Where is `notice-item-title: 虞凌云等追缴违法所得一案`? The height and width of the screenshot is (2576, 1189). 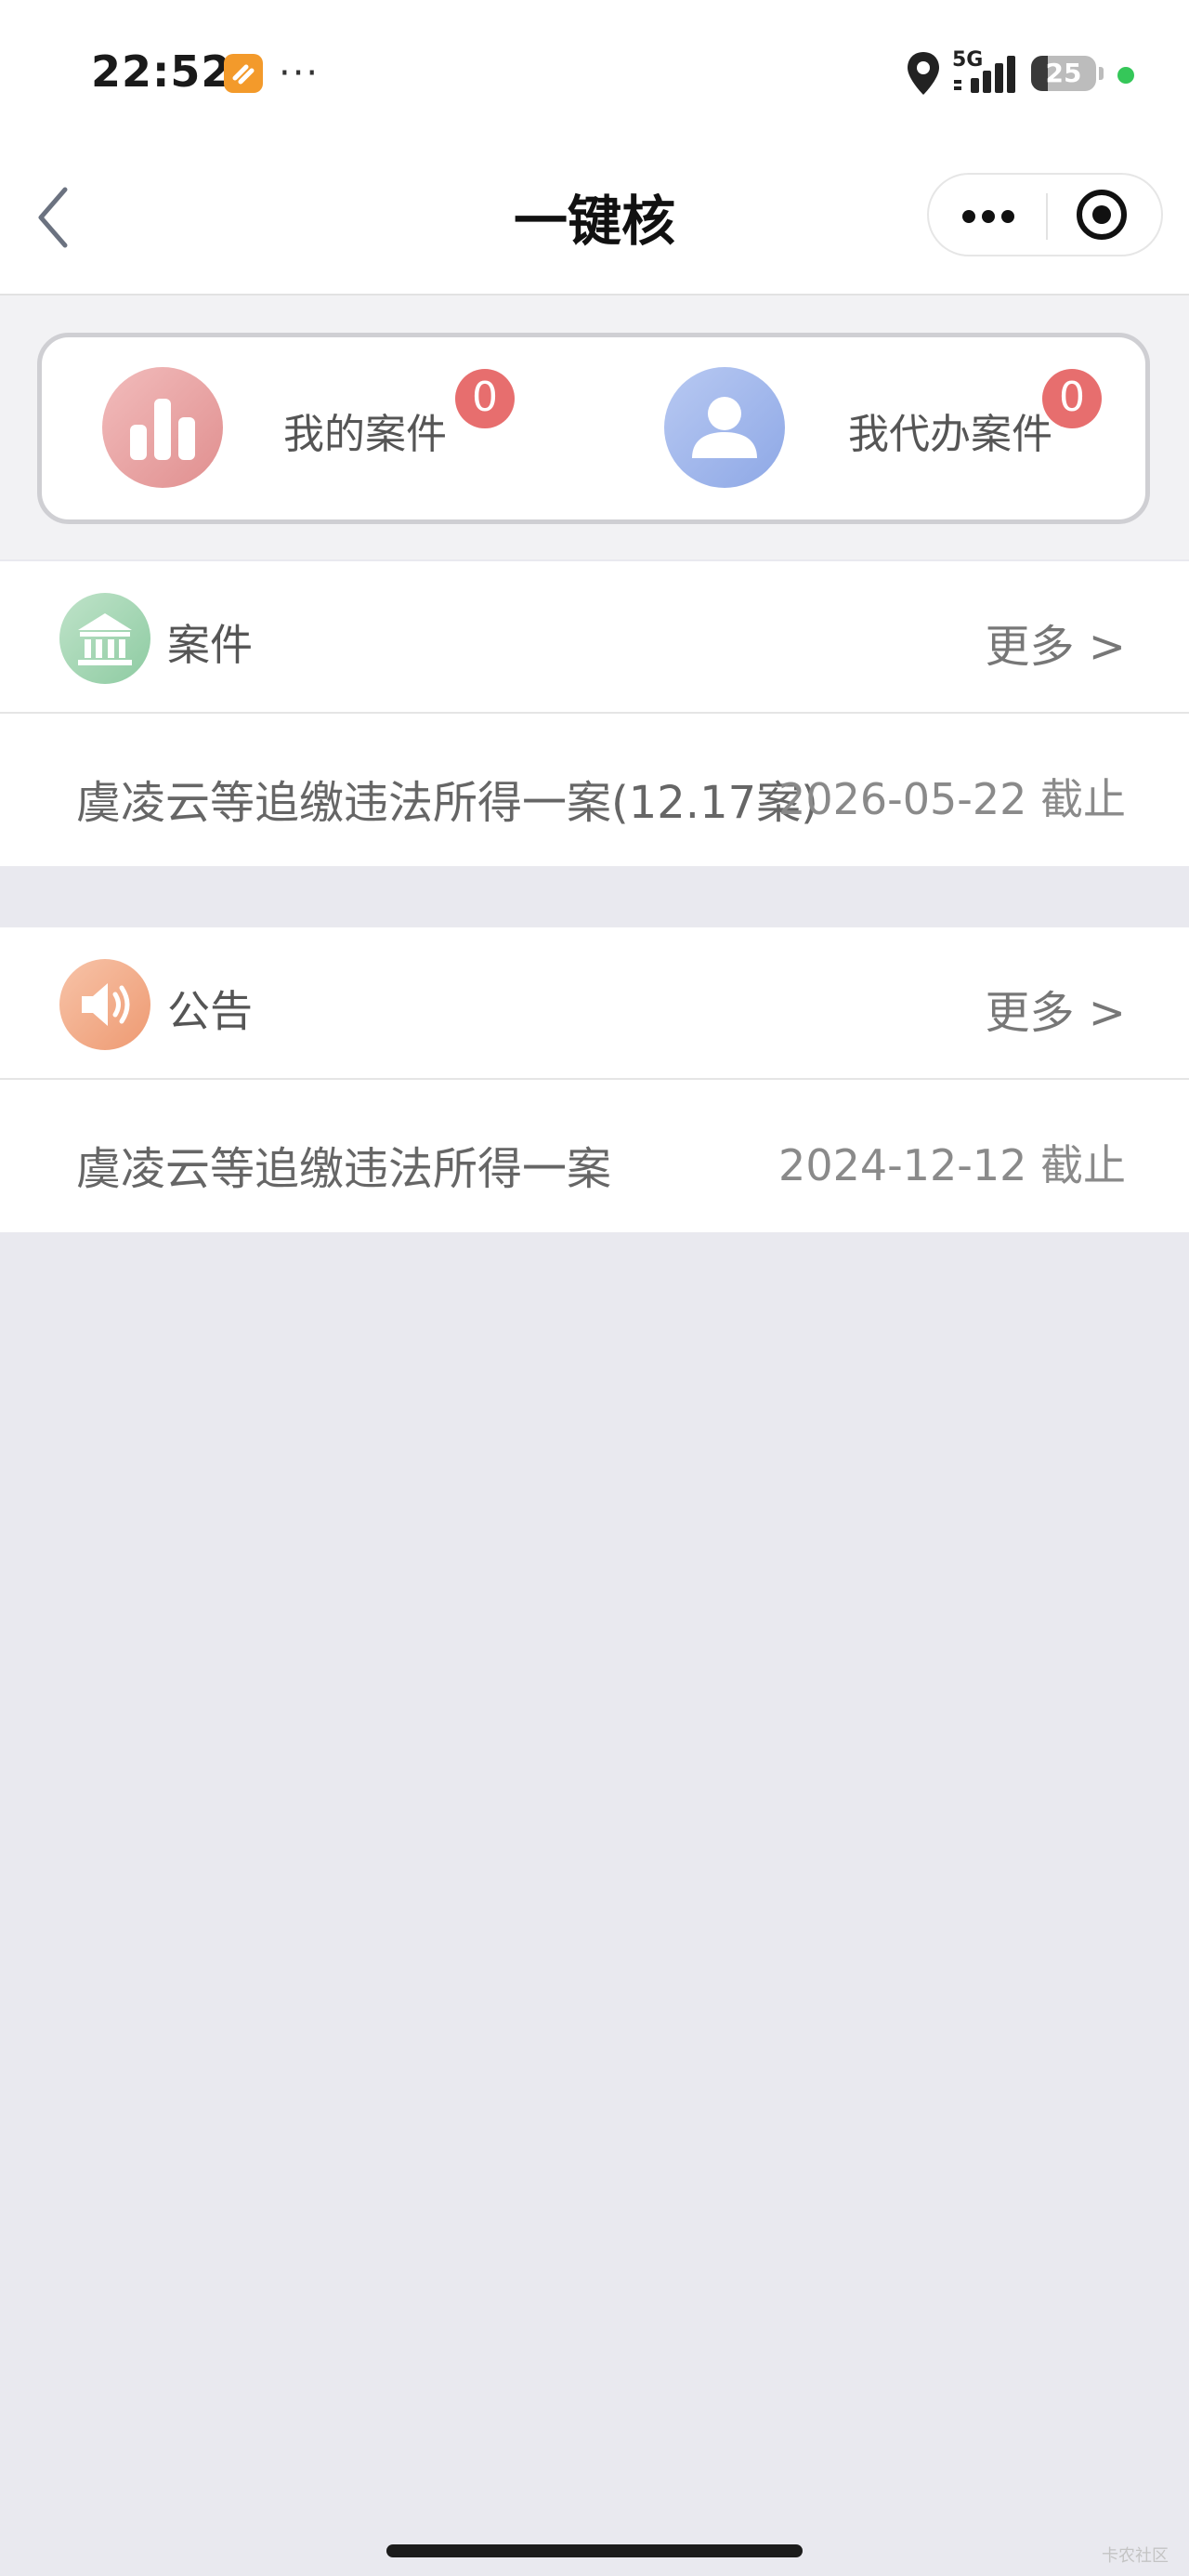
notice-item-title: 虞凌云等追缴违法所得一案 is located at coordinates (344, 1169).